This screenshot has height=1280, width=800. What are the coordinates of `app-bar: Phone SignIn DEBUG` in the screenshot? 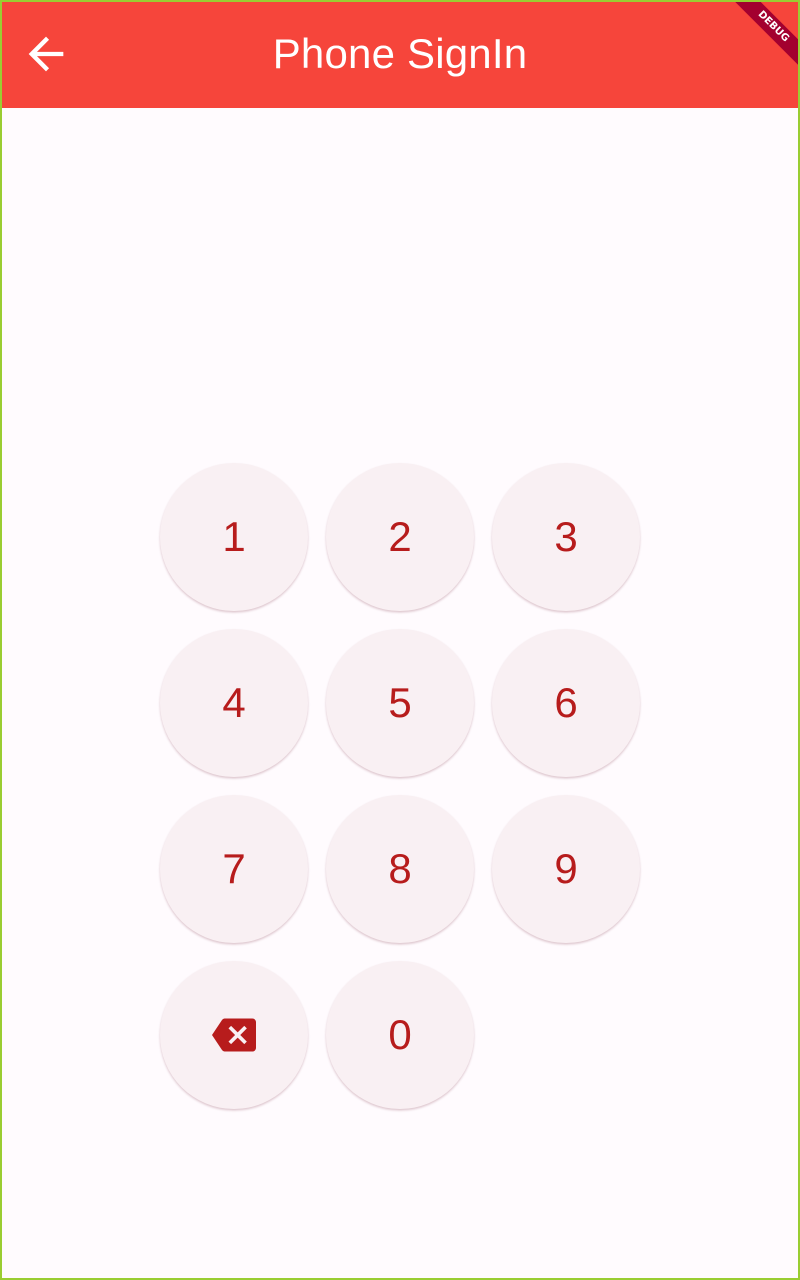 It's located at (400, 54).